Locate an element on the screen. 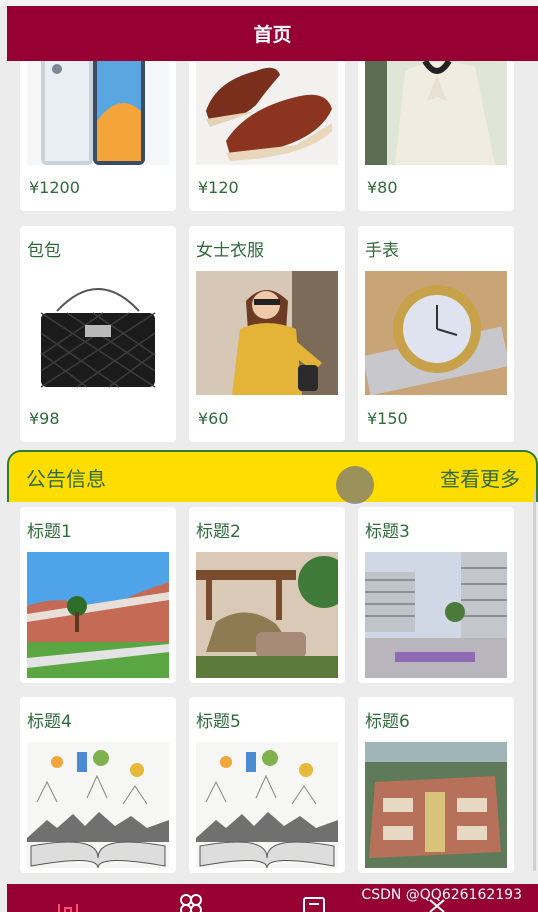 The height and width of the screenshot is (912, 538). view-more-link: 查看更多 is located at coordinates (480, 477).